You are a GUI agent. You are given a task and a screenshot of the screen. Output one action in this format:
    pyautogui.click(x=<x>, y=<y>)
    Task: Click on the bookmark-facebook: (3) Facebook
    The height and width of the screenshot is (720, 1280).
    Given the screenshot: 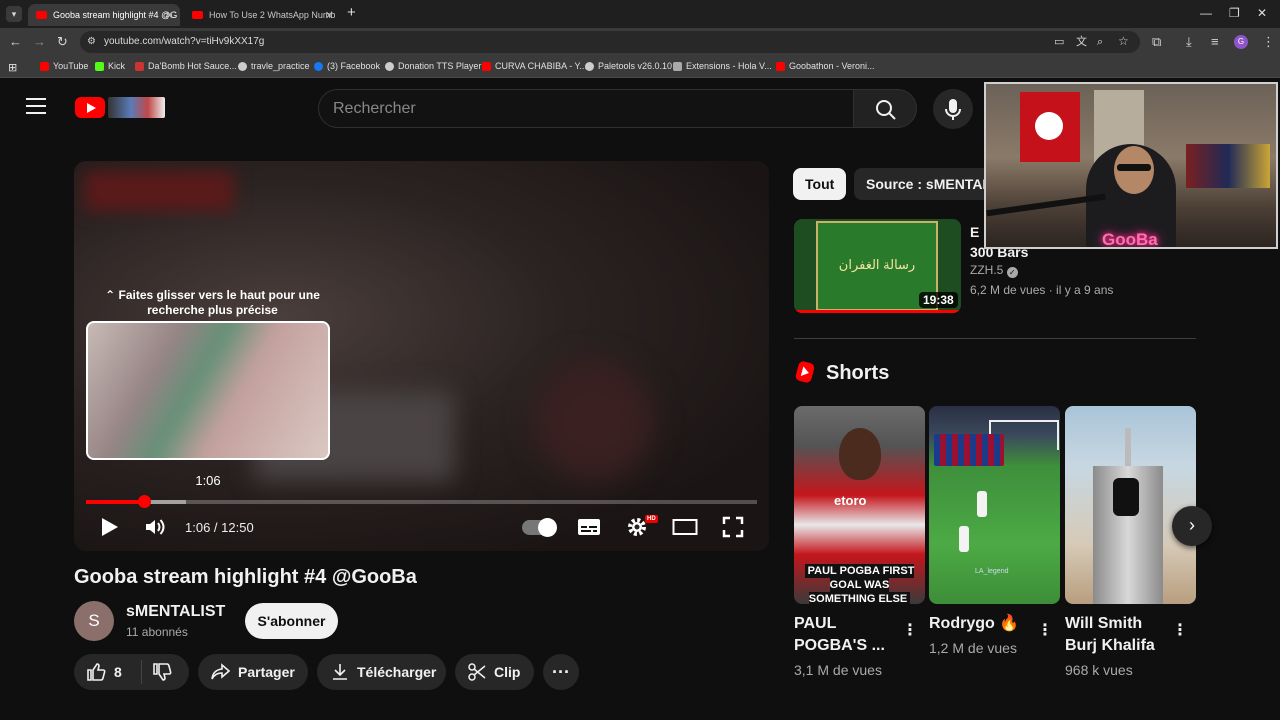 What is the action you would take?
    pyautogui.click(x=347, y=66)
    